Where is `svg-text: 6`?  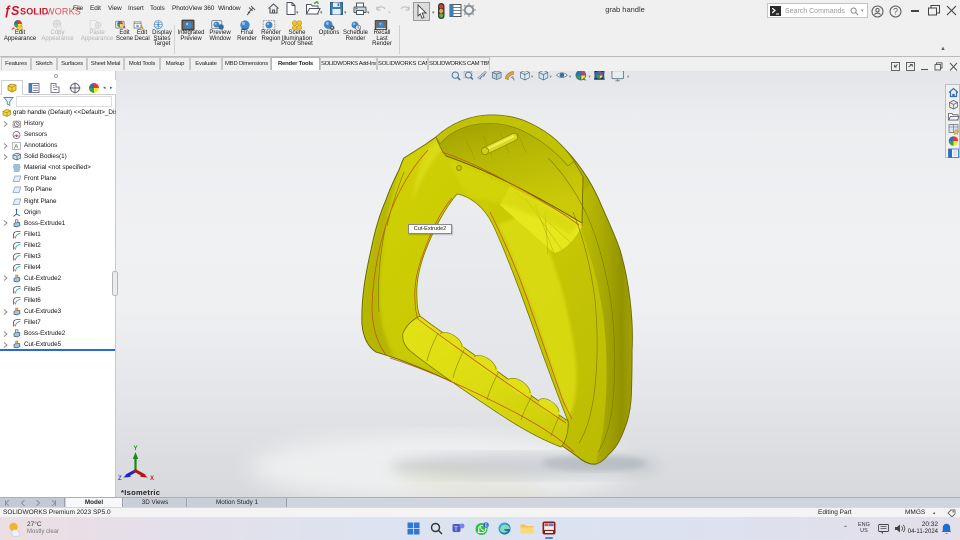
svg-text: 6 is located at coordinates (486, 526).